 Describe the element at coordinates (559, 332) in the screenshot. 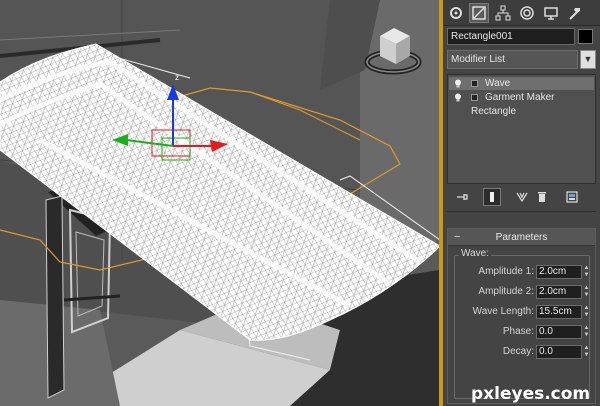

I see `phase-input: 0.0` at that location.